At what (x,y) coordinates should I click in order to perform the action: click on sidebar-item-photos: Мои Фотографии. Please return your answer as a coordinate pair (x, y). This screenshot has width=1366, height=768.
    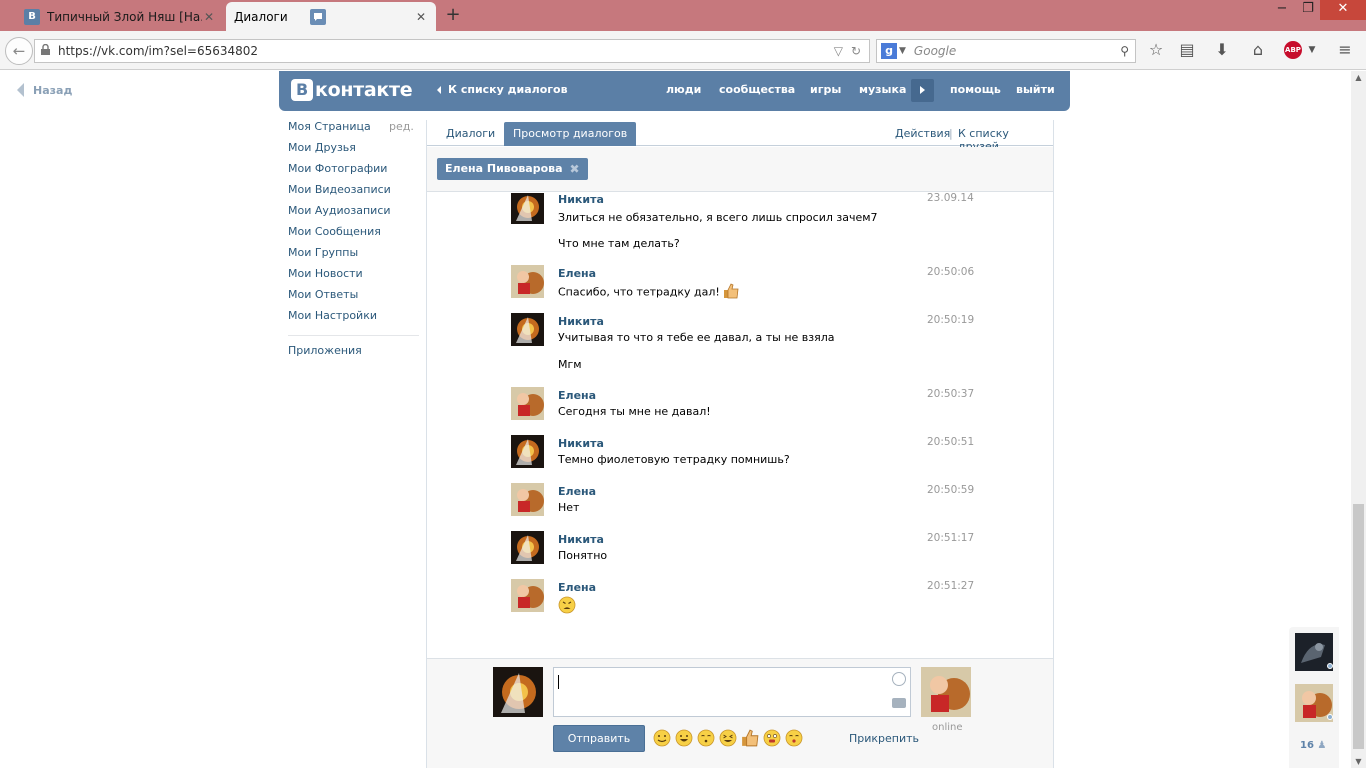
    Looking at the image, I should click on (354, 172).